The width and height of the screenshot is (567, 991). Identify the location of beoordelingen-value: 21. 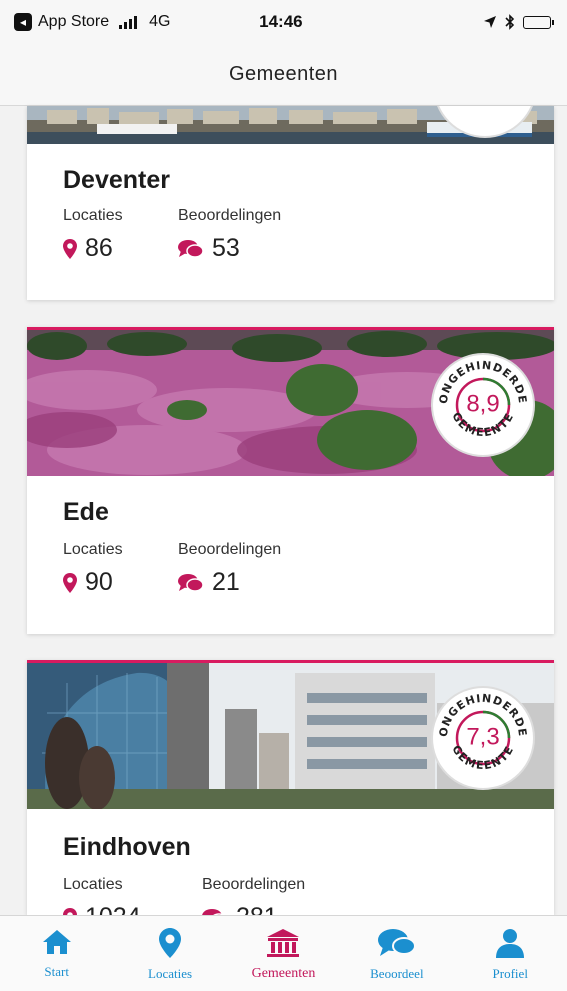
(226, 582).